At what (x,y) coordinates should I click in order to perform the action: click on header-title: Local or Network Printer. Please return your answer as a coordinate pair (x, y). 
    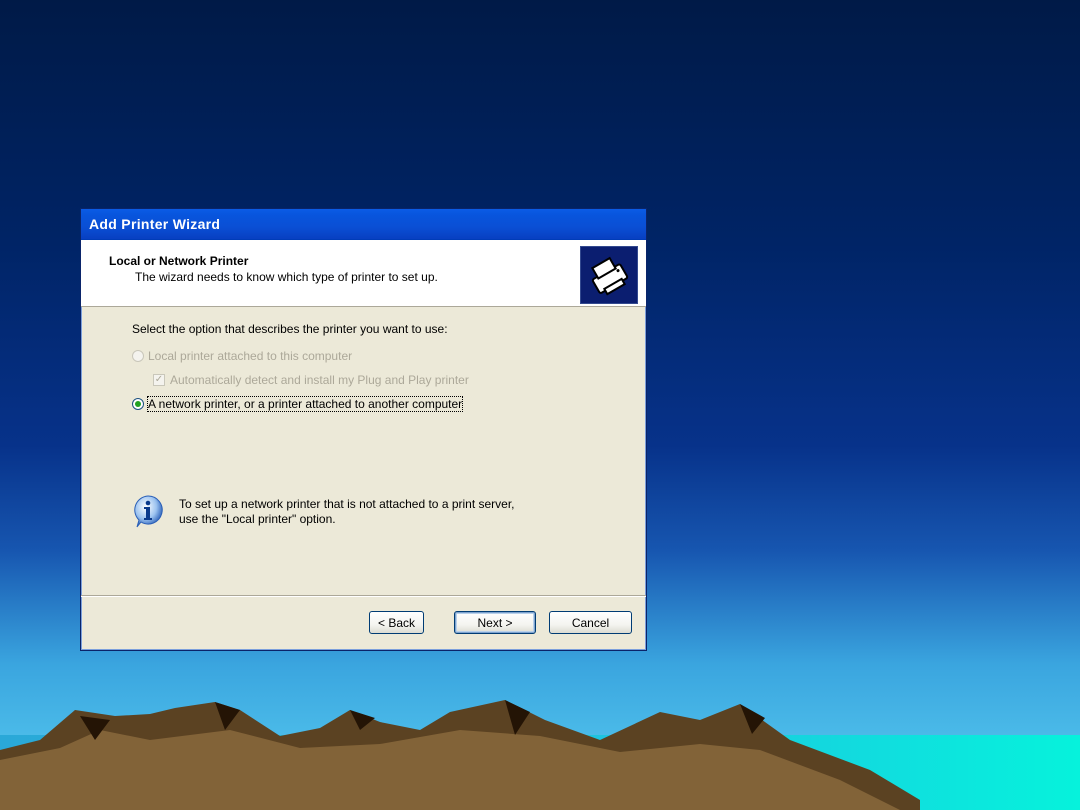
    Looking at the image, I should click on (179, 261).